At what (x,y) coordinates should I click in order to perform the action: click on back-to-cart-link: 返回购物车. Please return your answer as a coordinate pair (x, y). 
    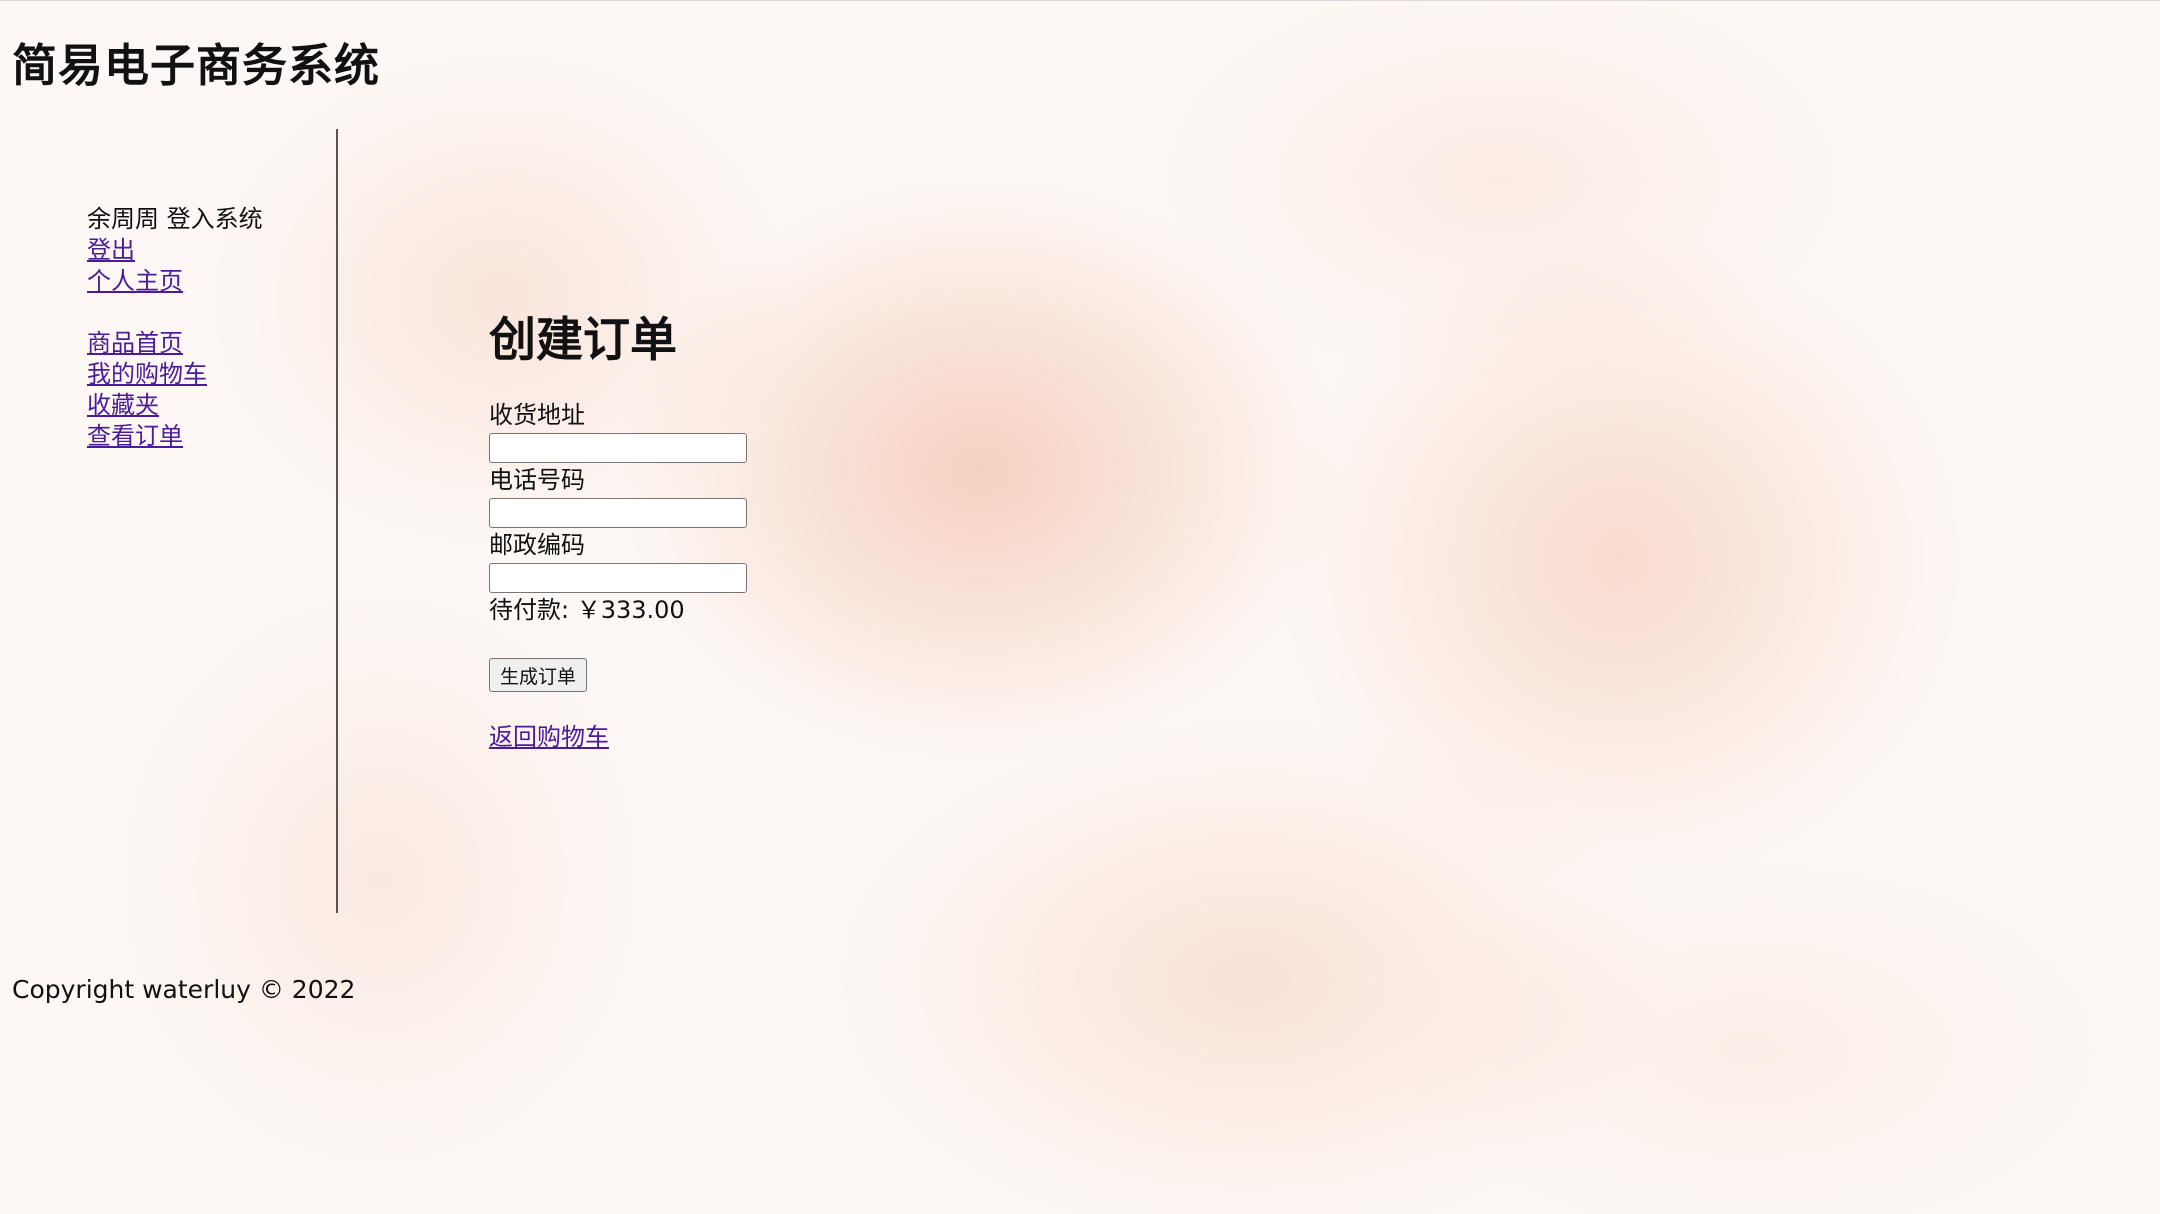
    Looking at the image, I should click on (618, 737).